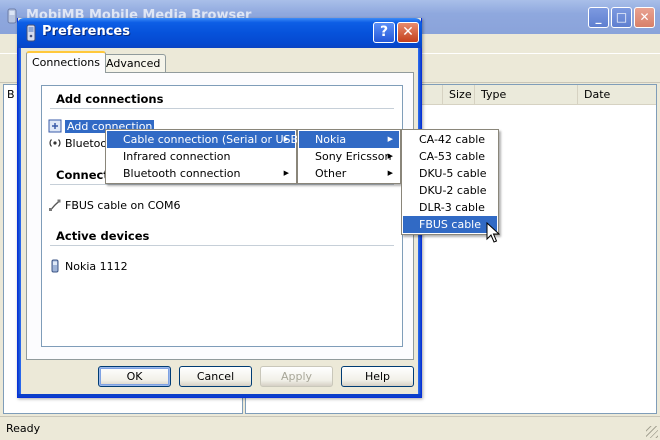  What do you see at coordinates (644, 17) in the screenshot?
I see `main-close-button: ✕` at bounding box center [644, 17].